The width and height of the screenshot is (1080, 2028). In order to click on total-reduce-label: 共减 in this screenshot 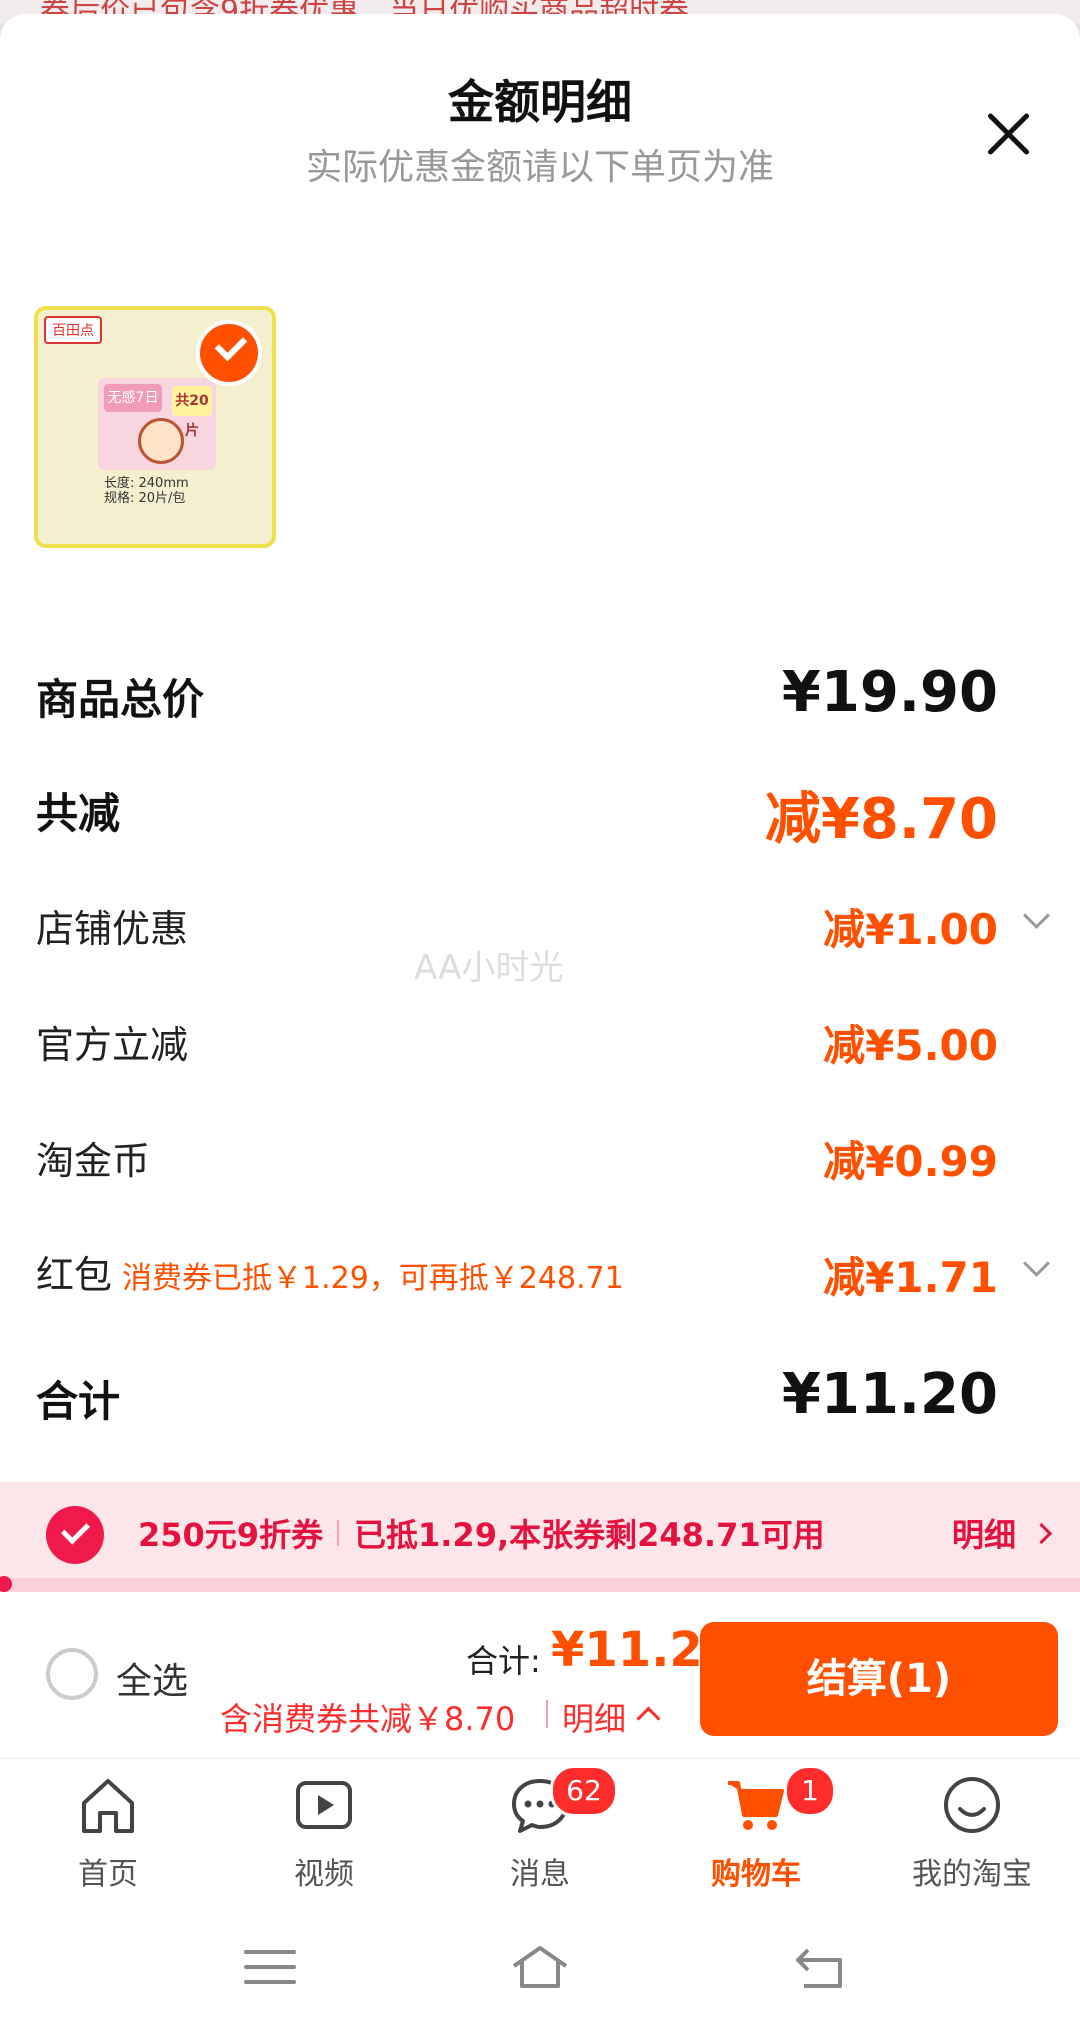, I will do `click(78, 813)`.